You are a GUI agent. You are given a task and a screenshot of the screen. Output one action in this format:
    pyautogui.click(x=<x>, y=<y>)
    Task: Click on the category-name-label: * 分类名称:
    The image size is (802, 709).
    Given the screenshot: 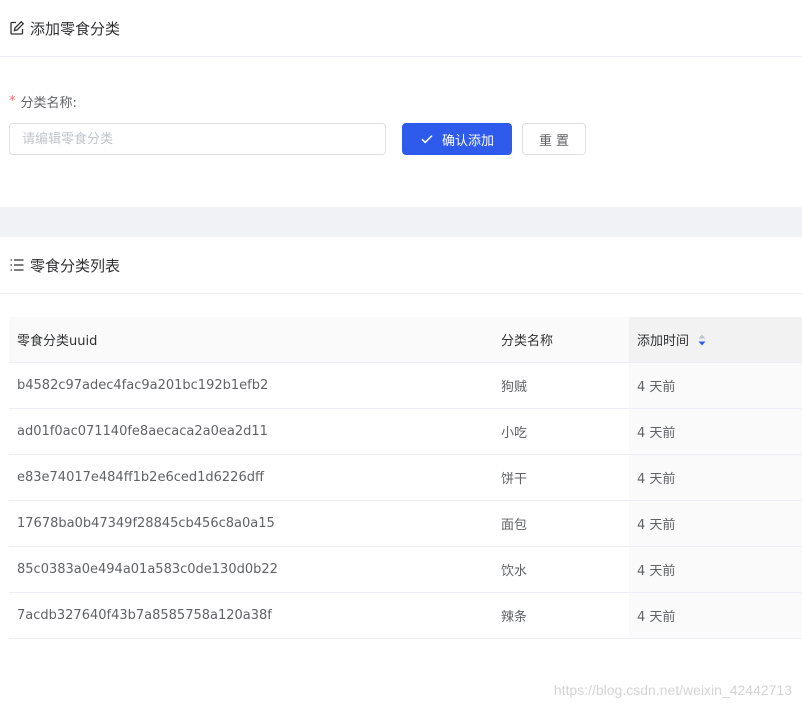 What is the action you would take?
    pyautogui.click(x=43, y=101)
    